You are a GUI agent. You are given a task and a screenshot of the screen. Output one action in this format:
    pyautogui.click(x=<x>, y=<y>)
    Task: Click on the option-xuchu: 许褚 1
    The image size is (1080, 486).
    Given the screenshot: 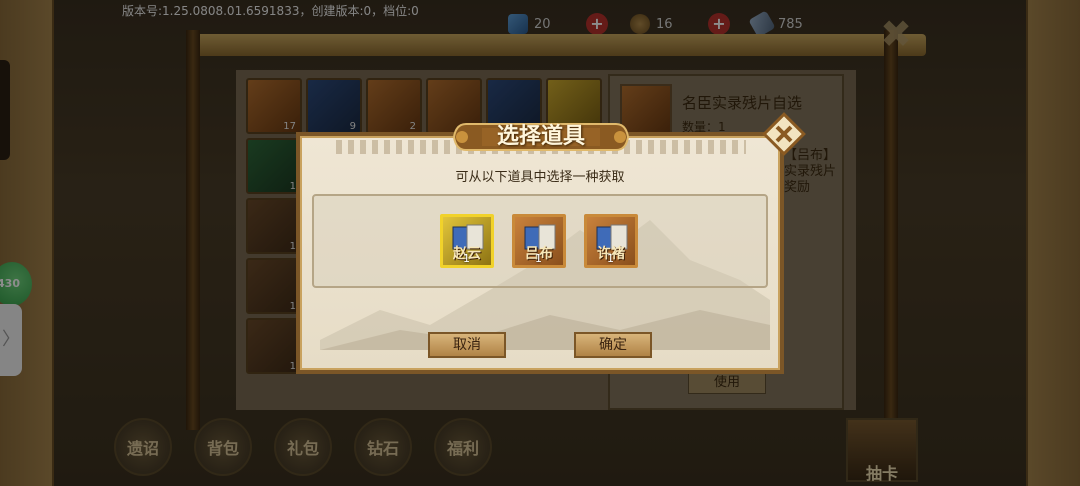 What is the action you would take?
    pyautogui.click(x=611, y=241)
    